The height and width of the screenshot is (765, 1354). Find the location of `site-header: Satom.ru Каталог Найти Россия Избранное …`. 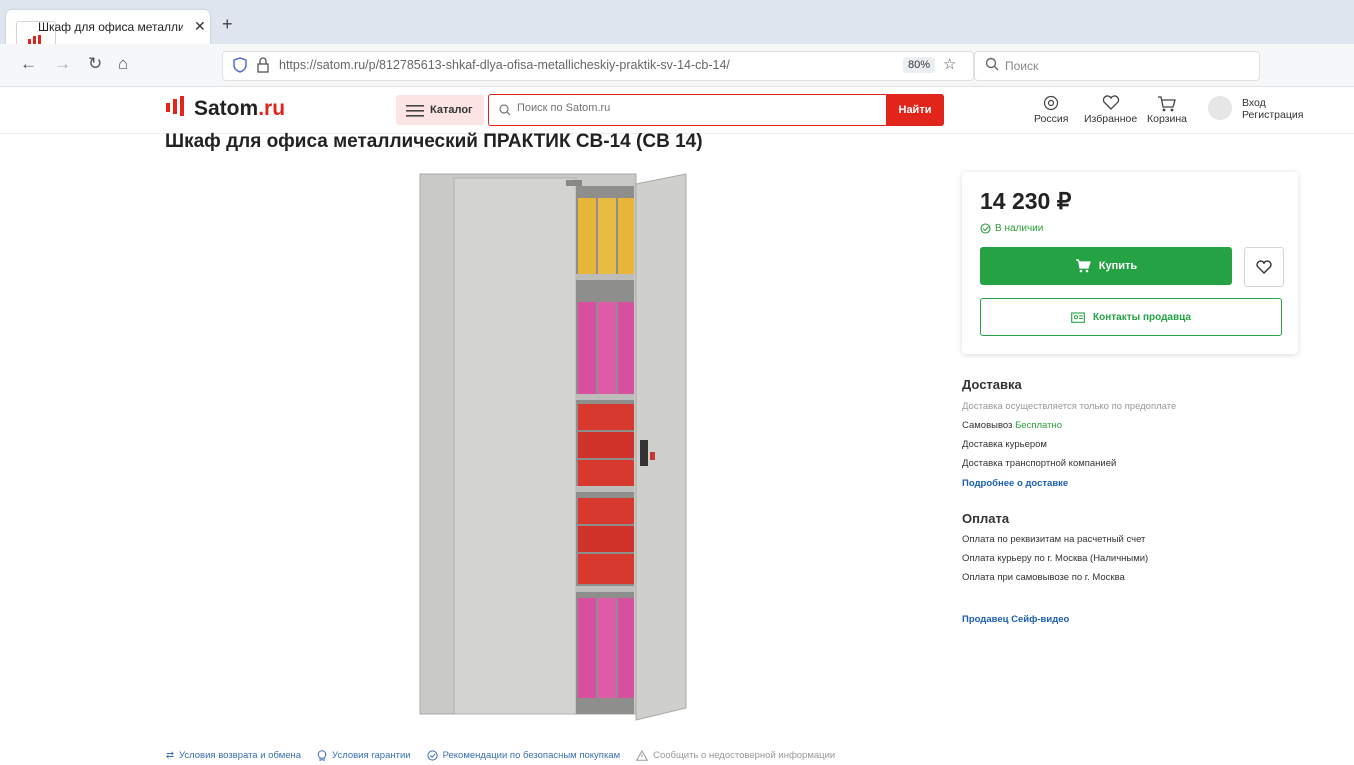

site-header: Satom.ru Каталог Найти Россия Избранное … is located at coordinates (677, 110).